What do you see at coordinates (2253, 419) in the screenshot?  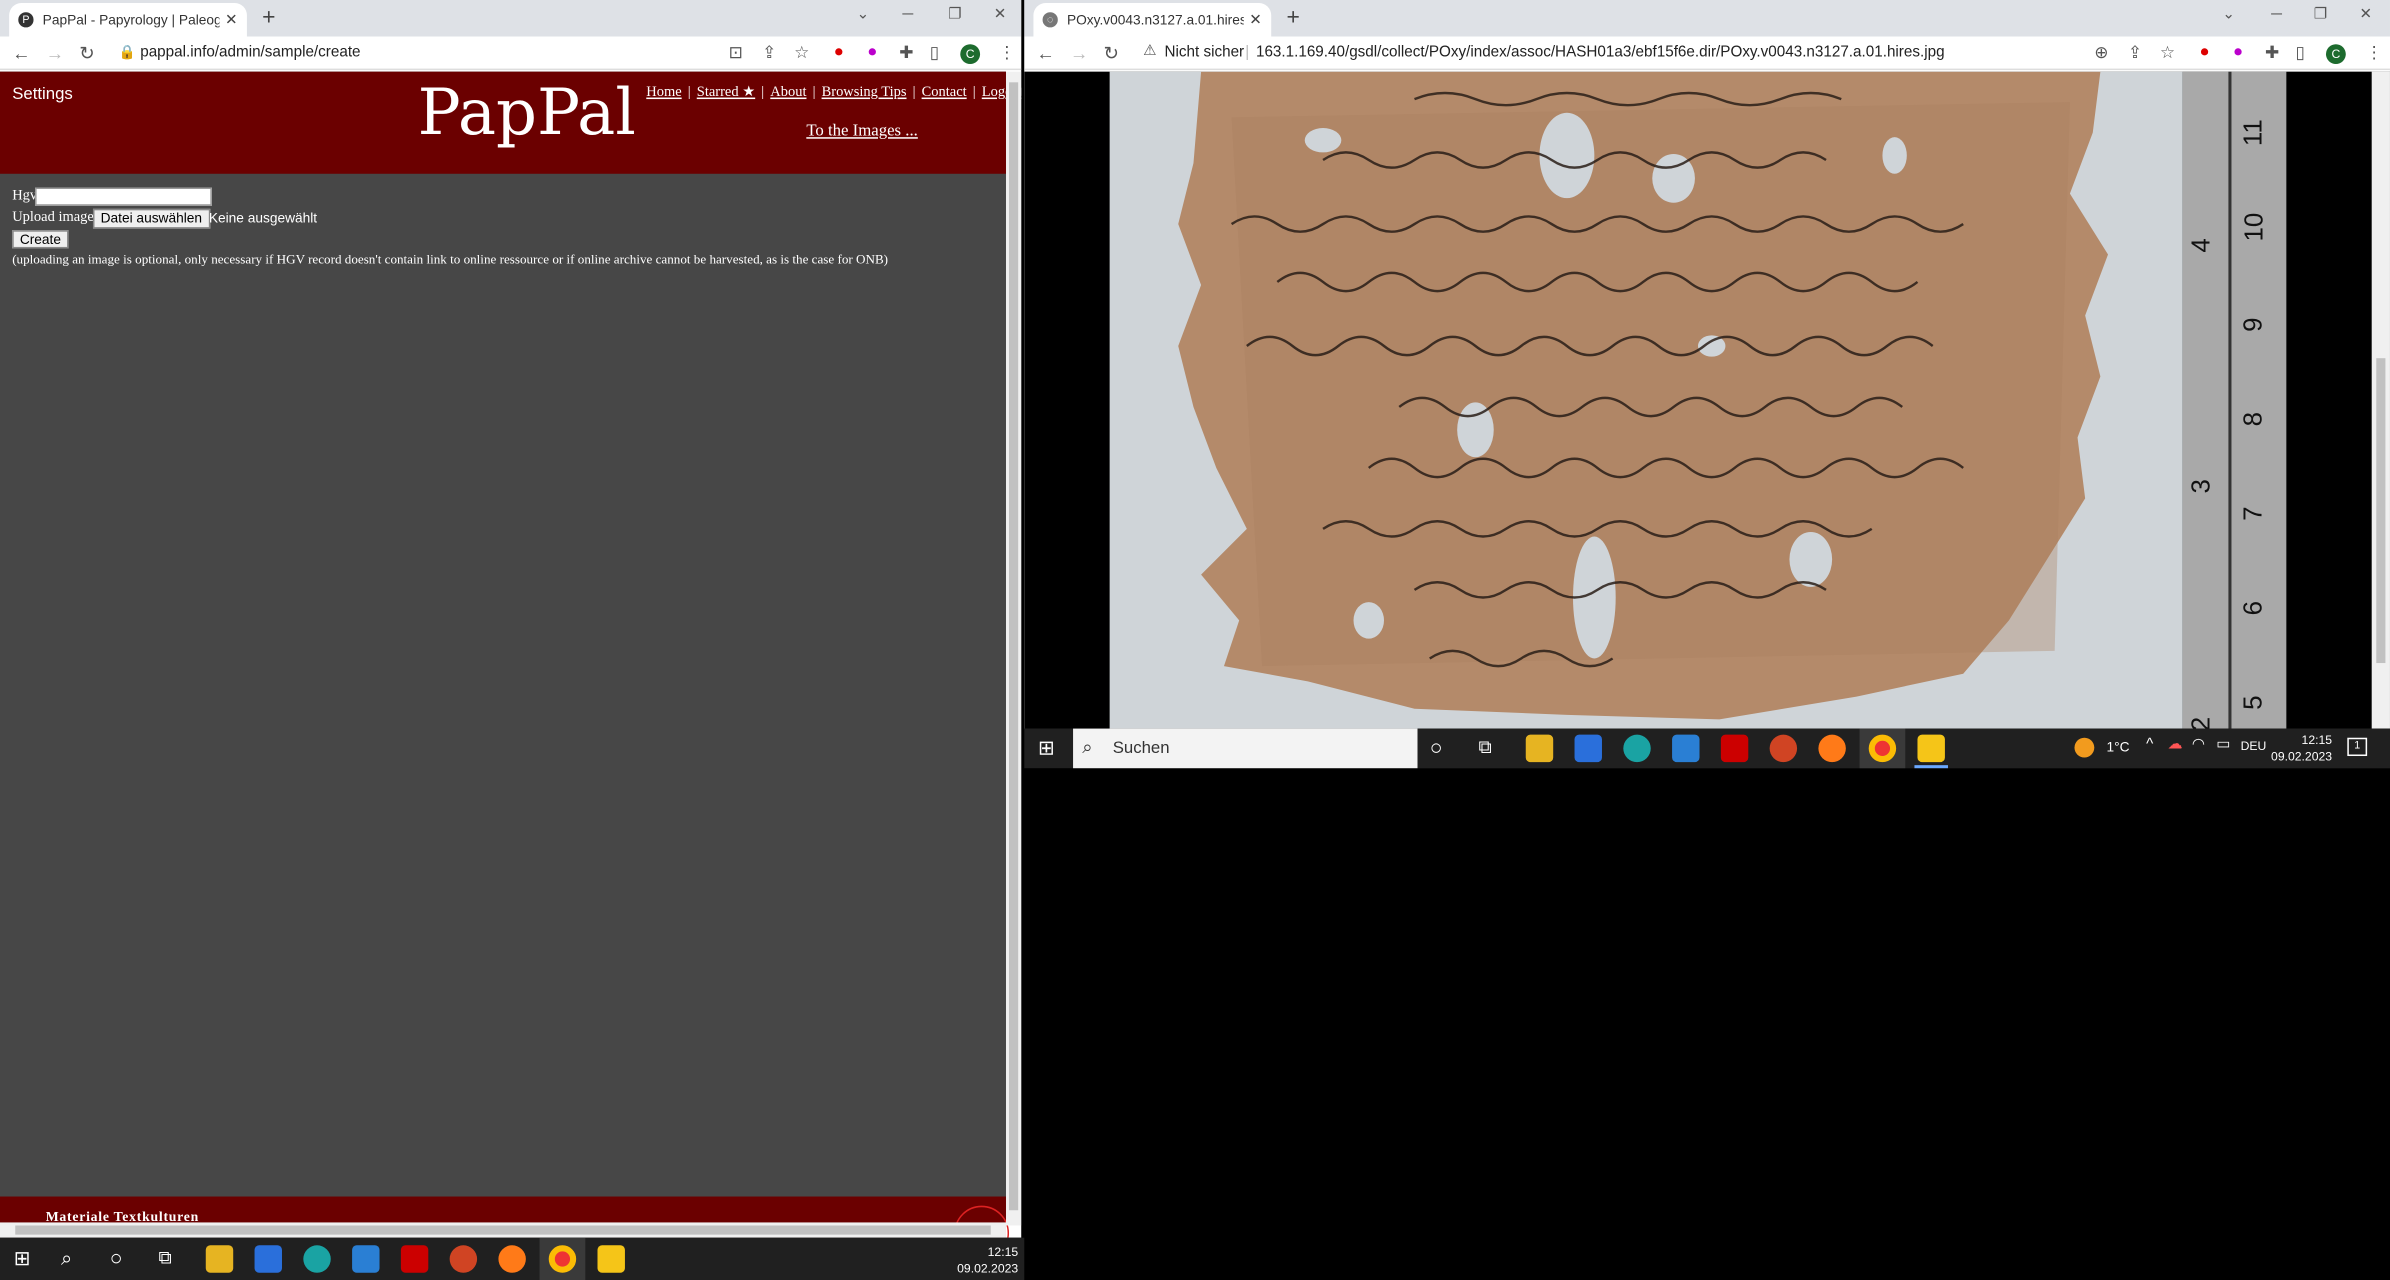 I see `ruler-number: 8` at bounding box center [2253, 419].